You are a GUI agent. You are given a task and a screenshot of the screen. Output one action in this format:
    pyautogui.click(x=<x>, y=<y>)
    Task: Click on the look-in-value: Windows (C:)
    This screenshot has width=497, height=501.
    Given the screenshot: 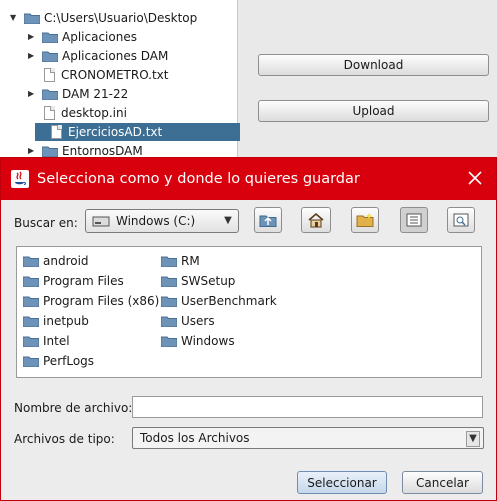 What is the action you would take?
    pyautogui.click(x=156, y=221)
    